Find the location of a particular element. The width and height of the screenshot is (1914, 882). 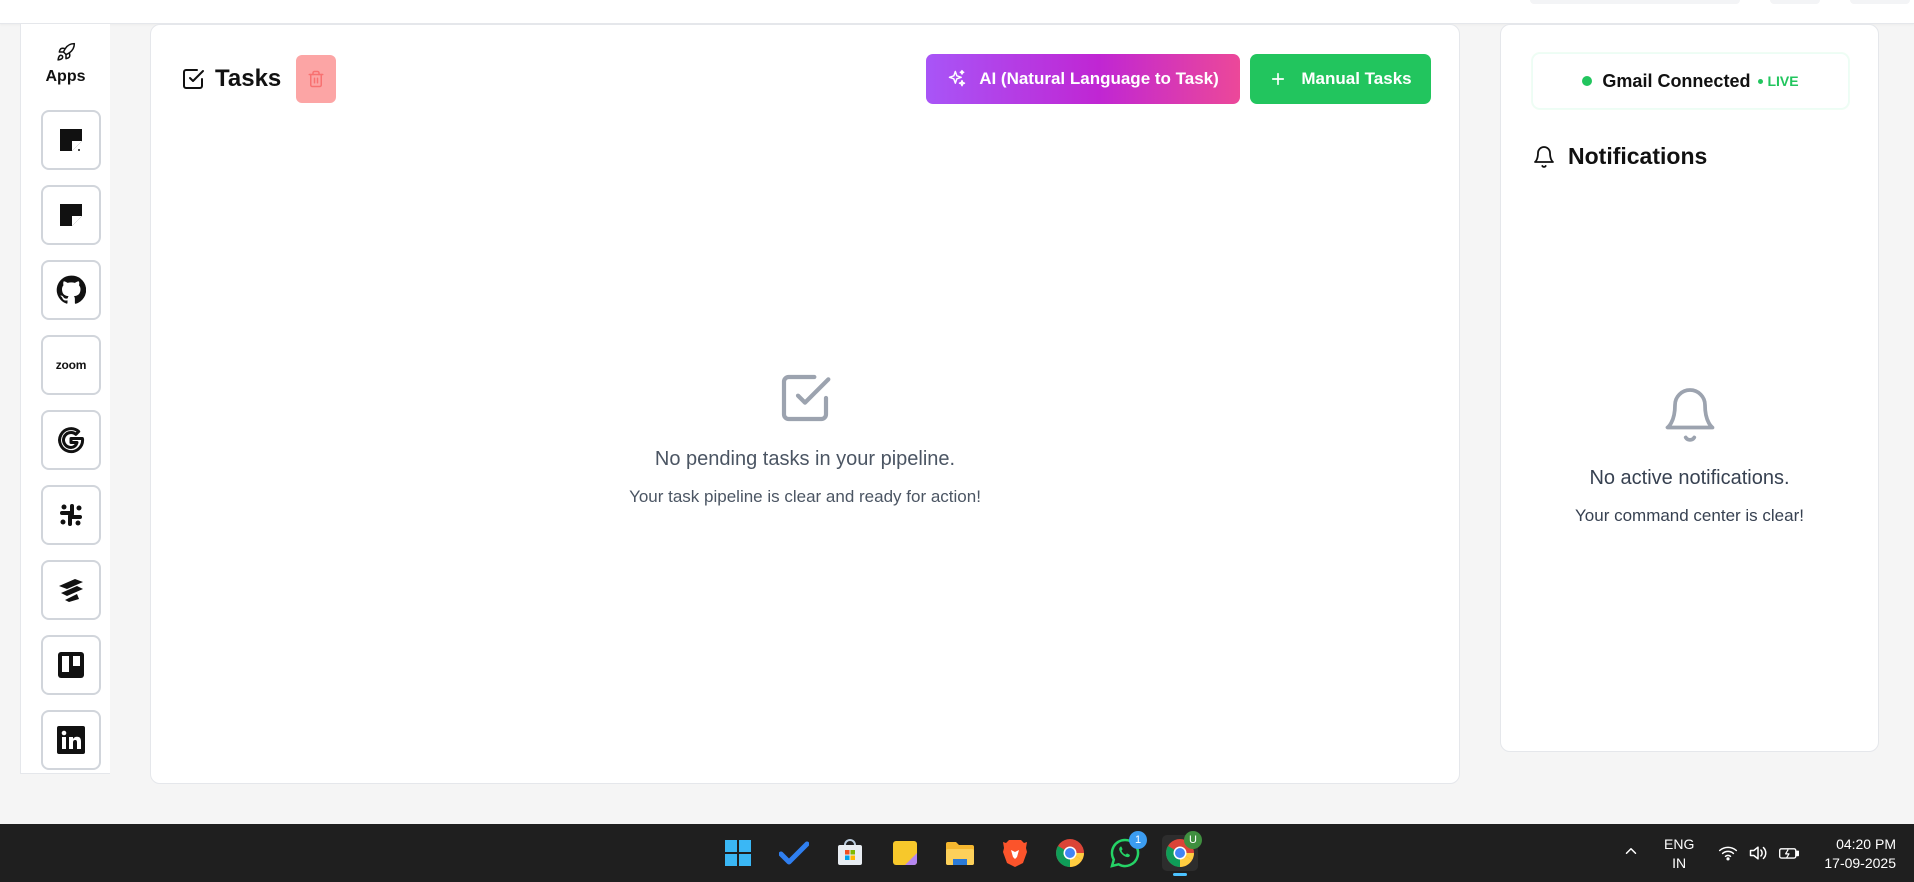

clock-time: 04:20 PM is located at coordinates (1866, 844).